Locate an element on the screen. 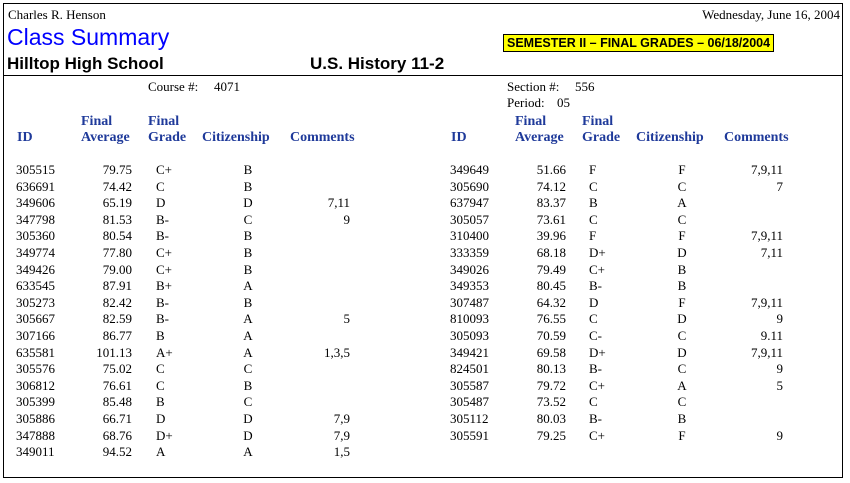  student-id: 824501 is located at coordinates (469, 369).